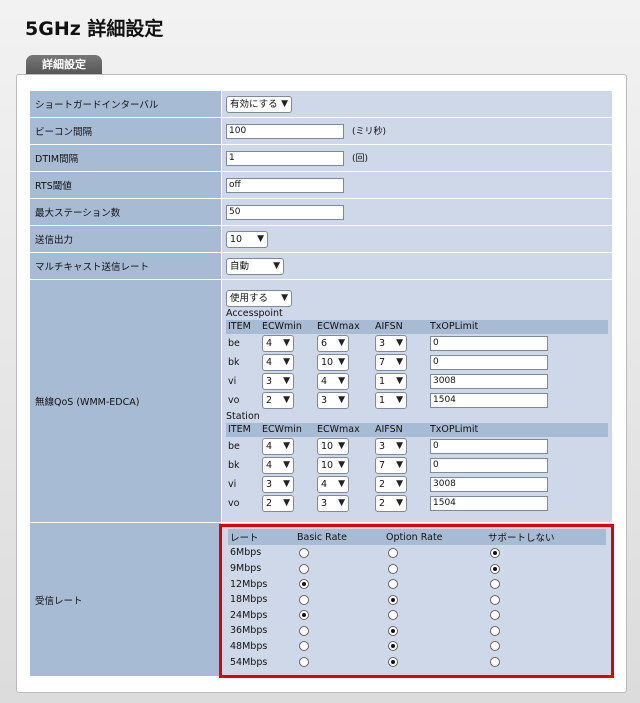 Image resolution: width=640 pixels, height=703 pixels. What do you see at coordinates (435, 537) in the screenshot?
I see `col-option-rate: Option Rate` at bounding box center [435, 537].